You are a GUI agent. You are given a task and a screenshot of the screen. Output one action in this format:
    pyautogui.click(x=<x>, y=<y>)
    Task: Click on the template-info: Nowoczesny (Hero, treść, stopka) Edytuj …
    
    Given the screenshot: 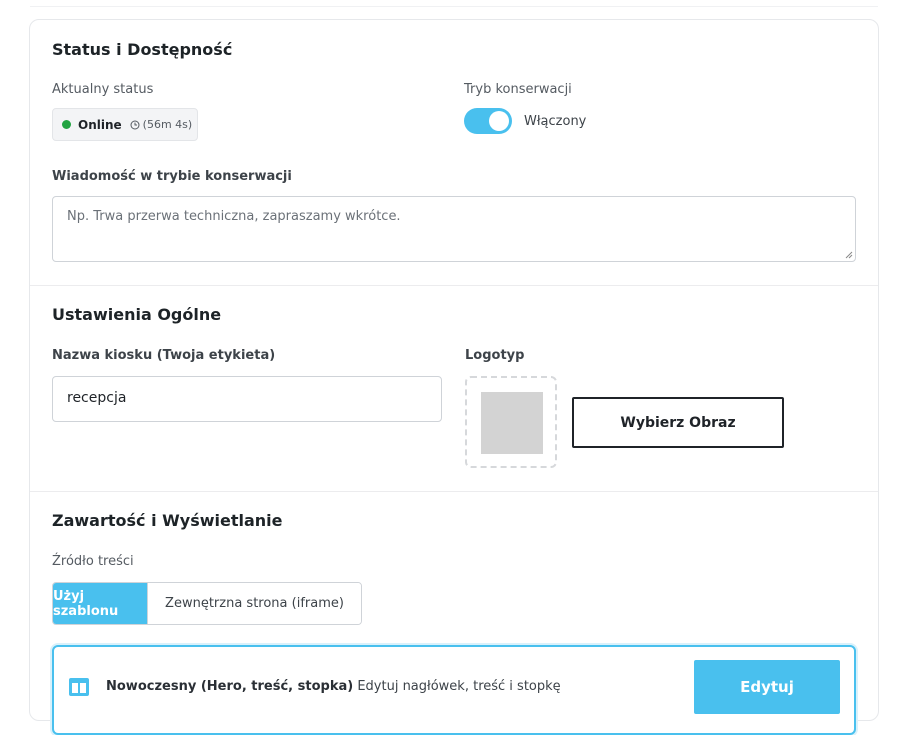 What is the action you would take?
    pyautogui.click(x=333, y=686)
    